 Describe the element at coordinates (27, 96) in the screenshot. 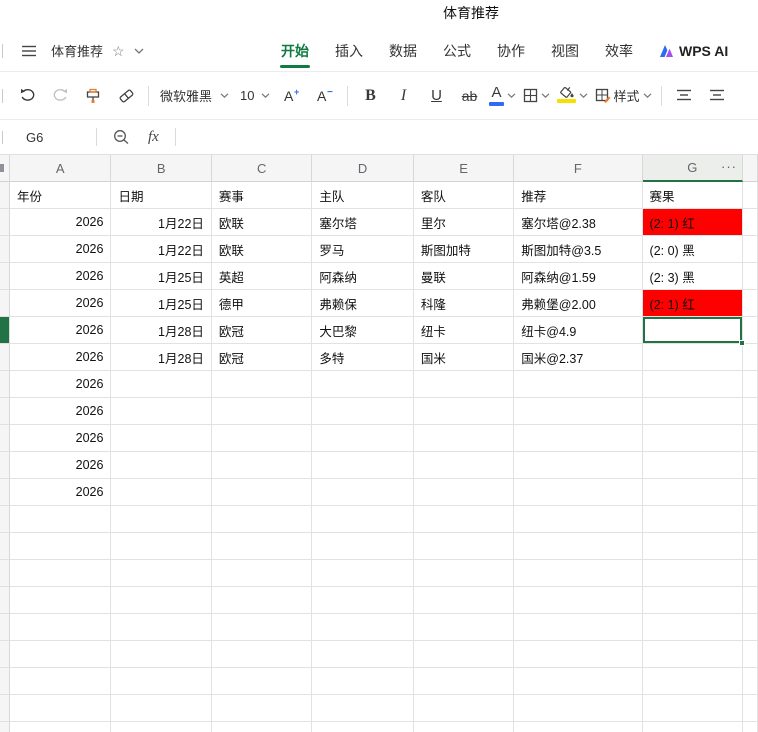

I see `undo-button` at that location.